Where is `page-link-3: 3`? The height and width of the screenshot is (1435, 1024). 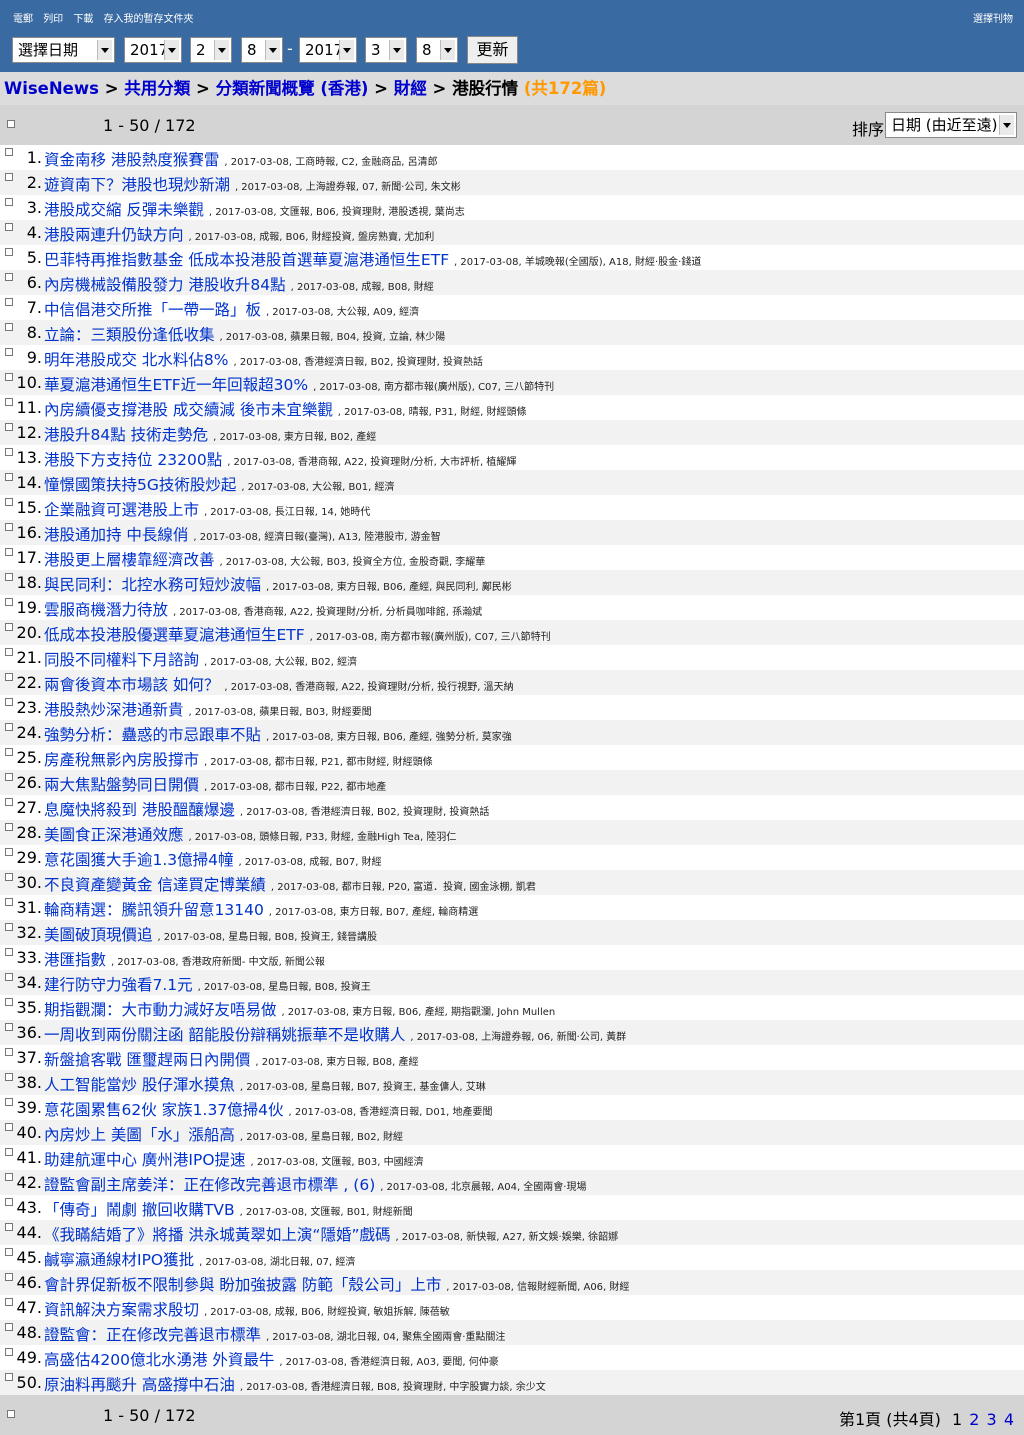
page-link-3: 3 is located at coordinates (992, 1419).